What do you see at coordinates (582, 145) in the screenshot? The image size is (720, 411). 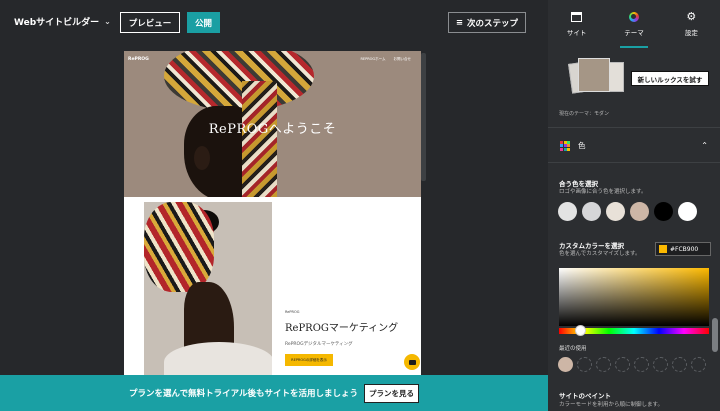 I see `color-section-label: 色` at bounding box center [582, 145].